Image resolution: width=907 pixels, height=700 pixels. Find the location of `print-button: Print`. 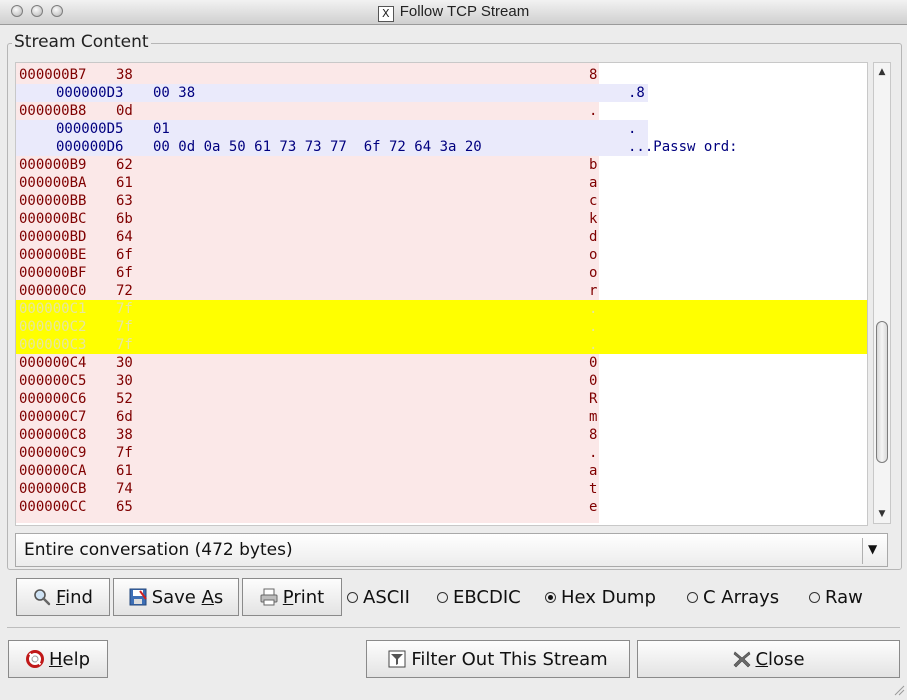

print-button: Print is located at coordinates (292, 597).